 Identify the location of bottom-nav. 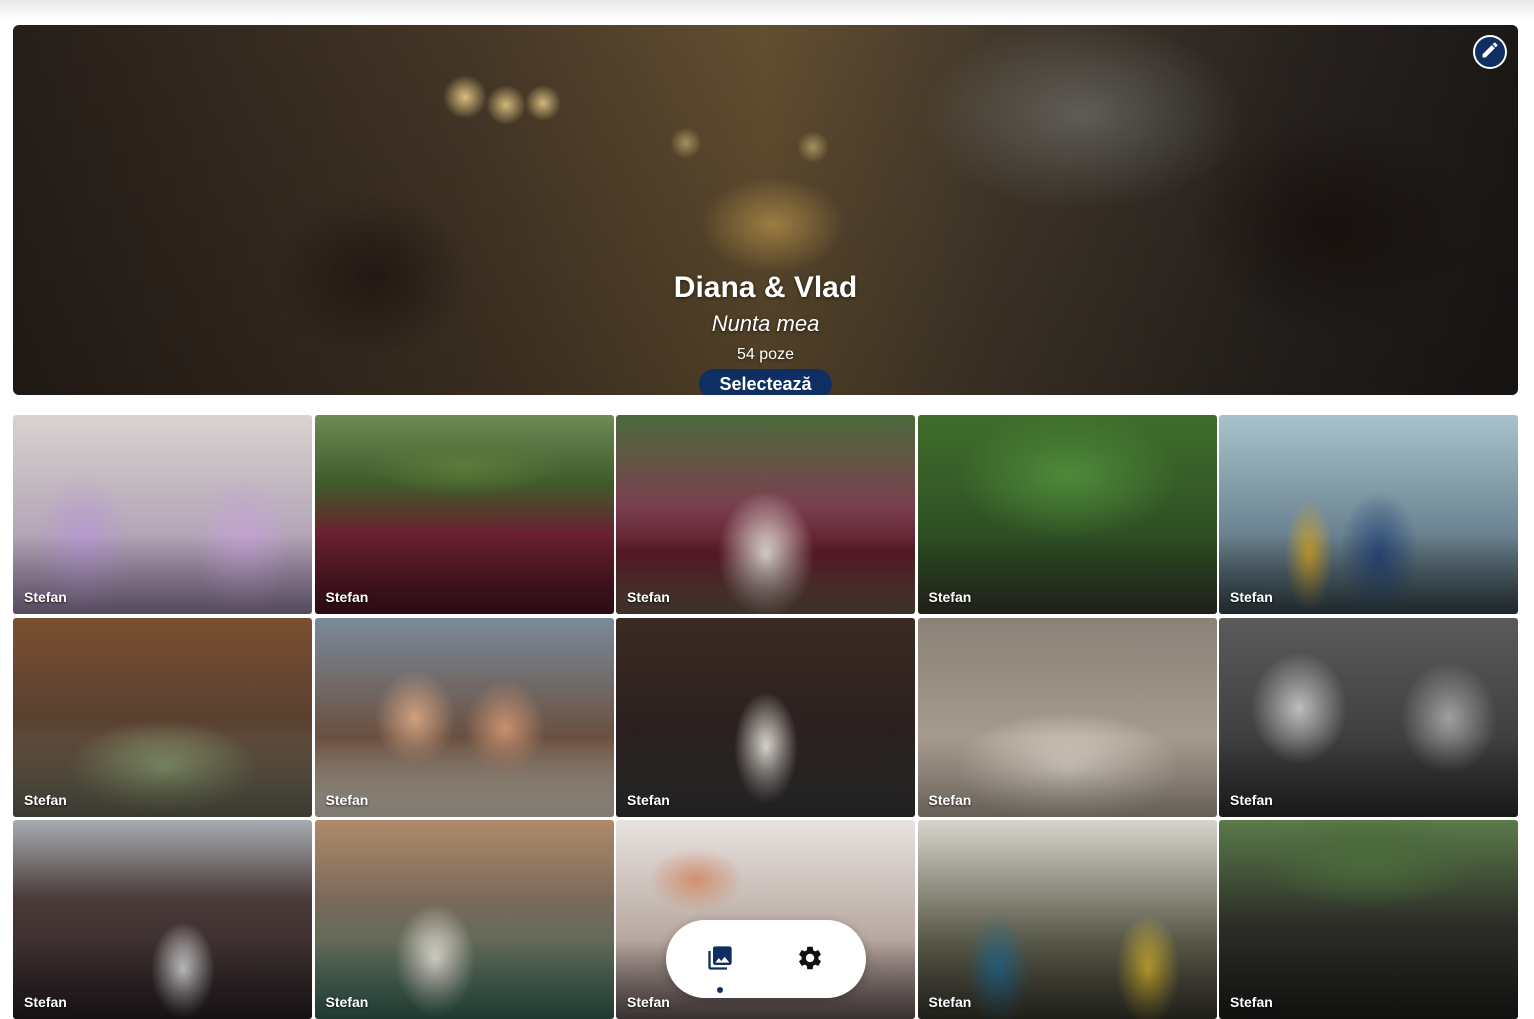
(766, 959).